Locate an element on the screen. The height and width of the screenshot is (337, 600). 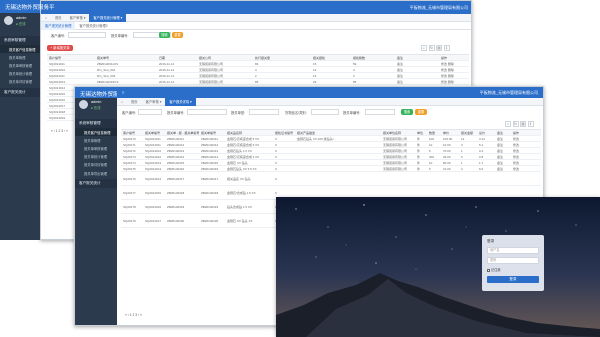
column-header: 单位 is located at coordinates (421, 133).